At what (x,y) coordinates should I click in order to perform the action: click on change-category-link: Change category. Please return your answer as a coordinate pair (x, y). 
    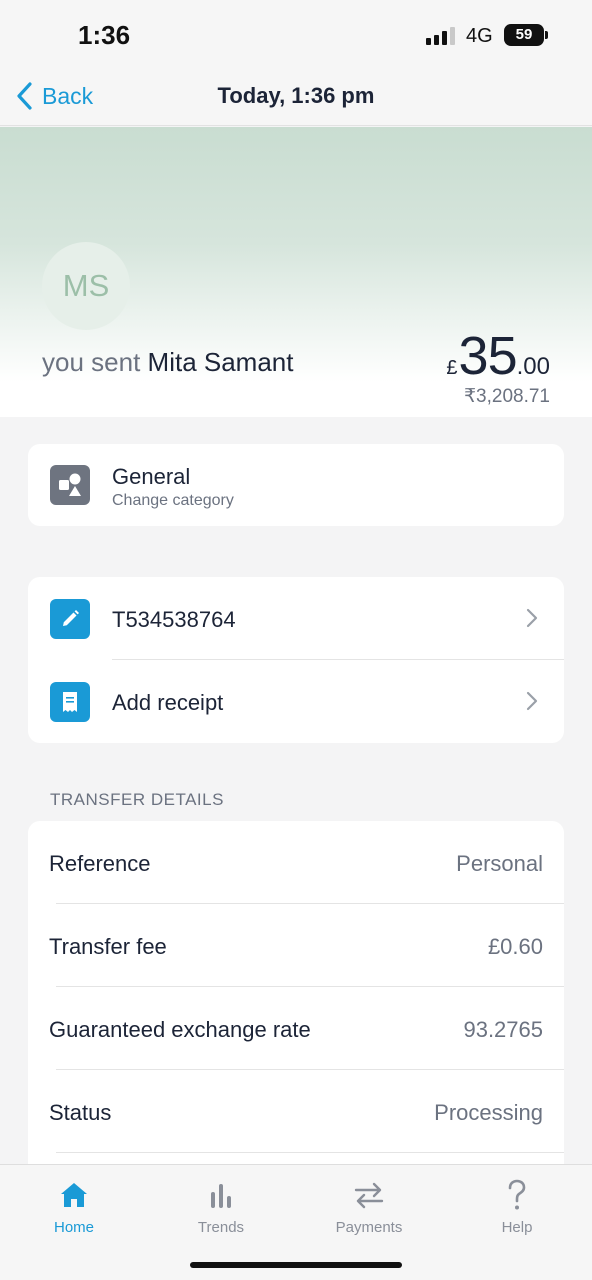
    Looking at the image, I should click on (173, 501).